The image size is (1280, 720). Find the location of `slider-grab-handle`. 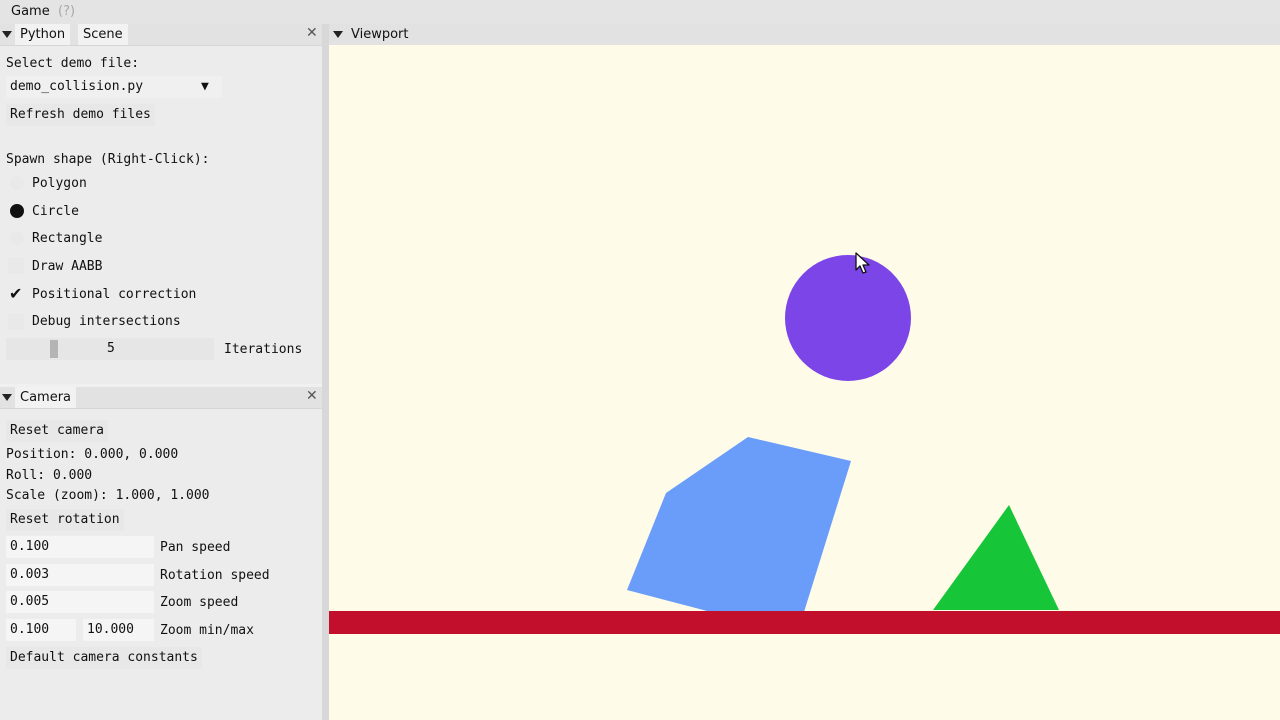

slider-grab-handle is located at coordinates (54, 349).